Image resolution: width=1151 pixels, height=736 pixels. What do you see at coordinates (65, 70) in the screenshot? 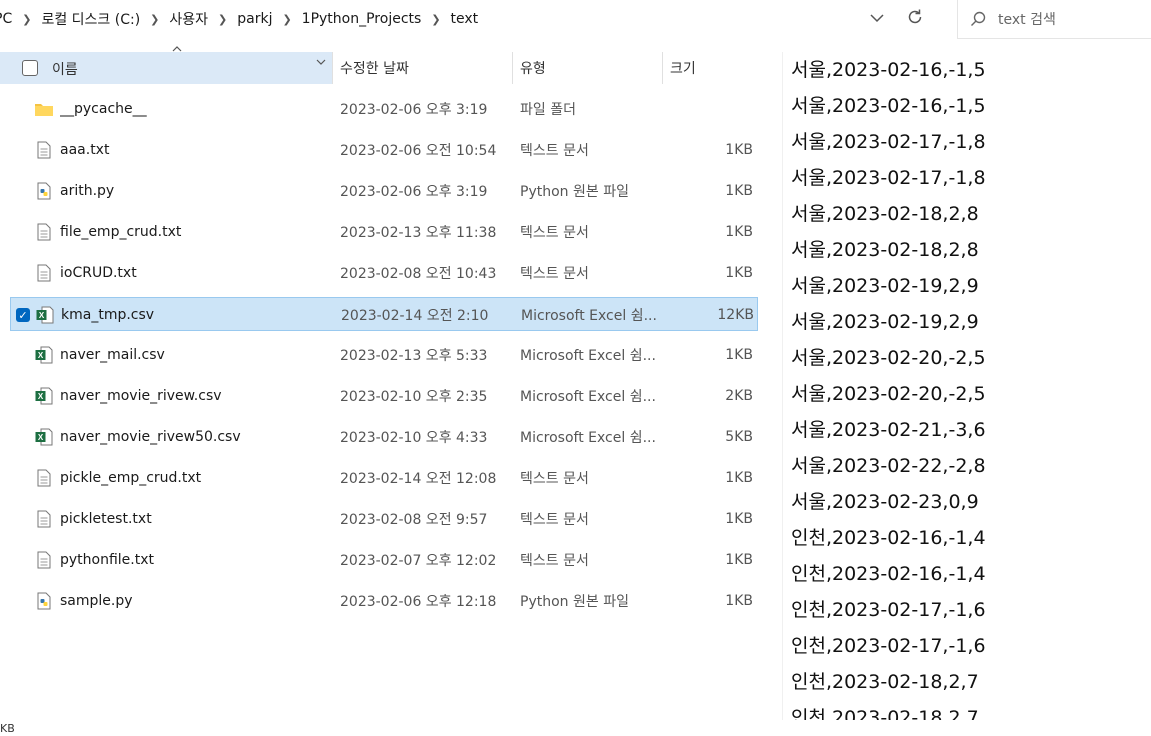
I see `column-header-name-label: 이름` at bounding box center [65, 70].